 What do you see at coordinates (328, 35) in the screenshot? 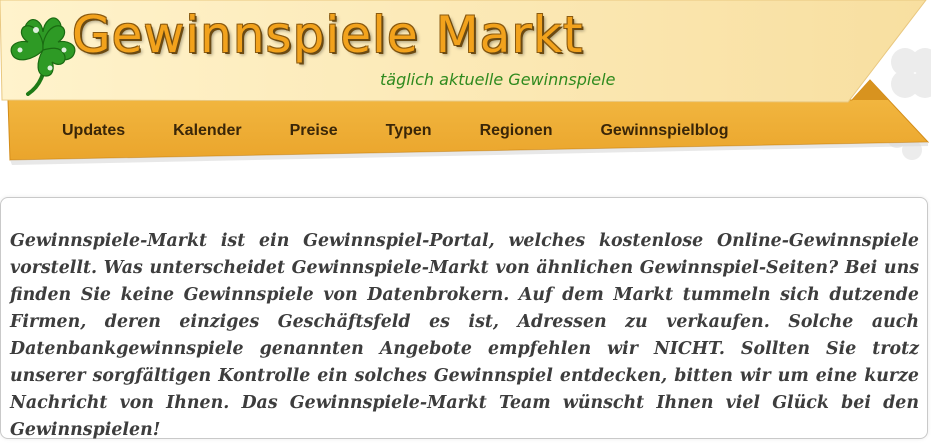
I see `site-title: Gewinnspiele Markt` at bounding box center [328, 35].